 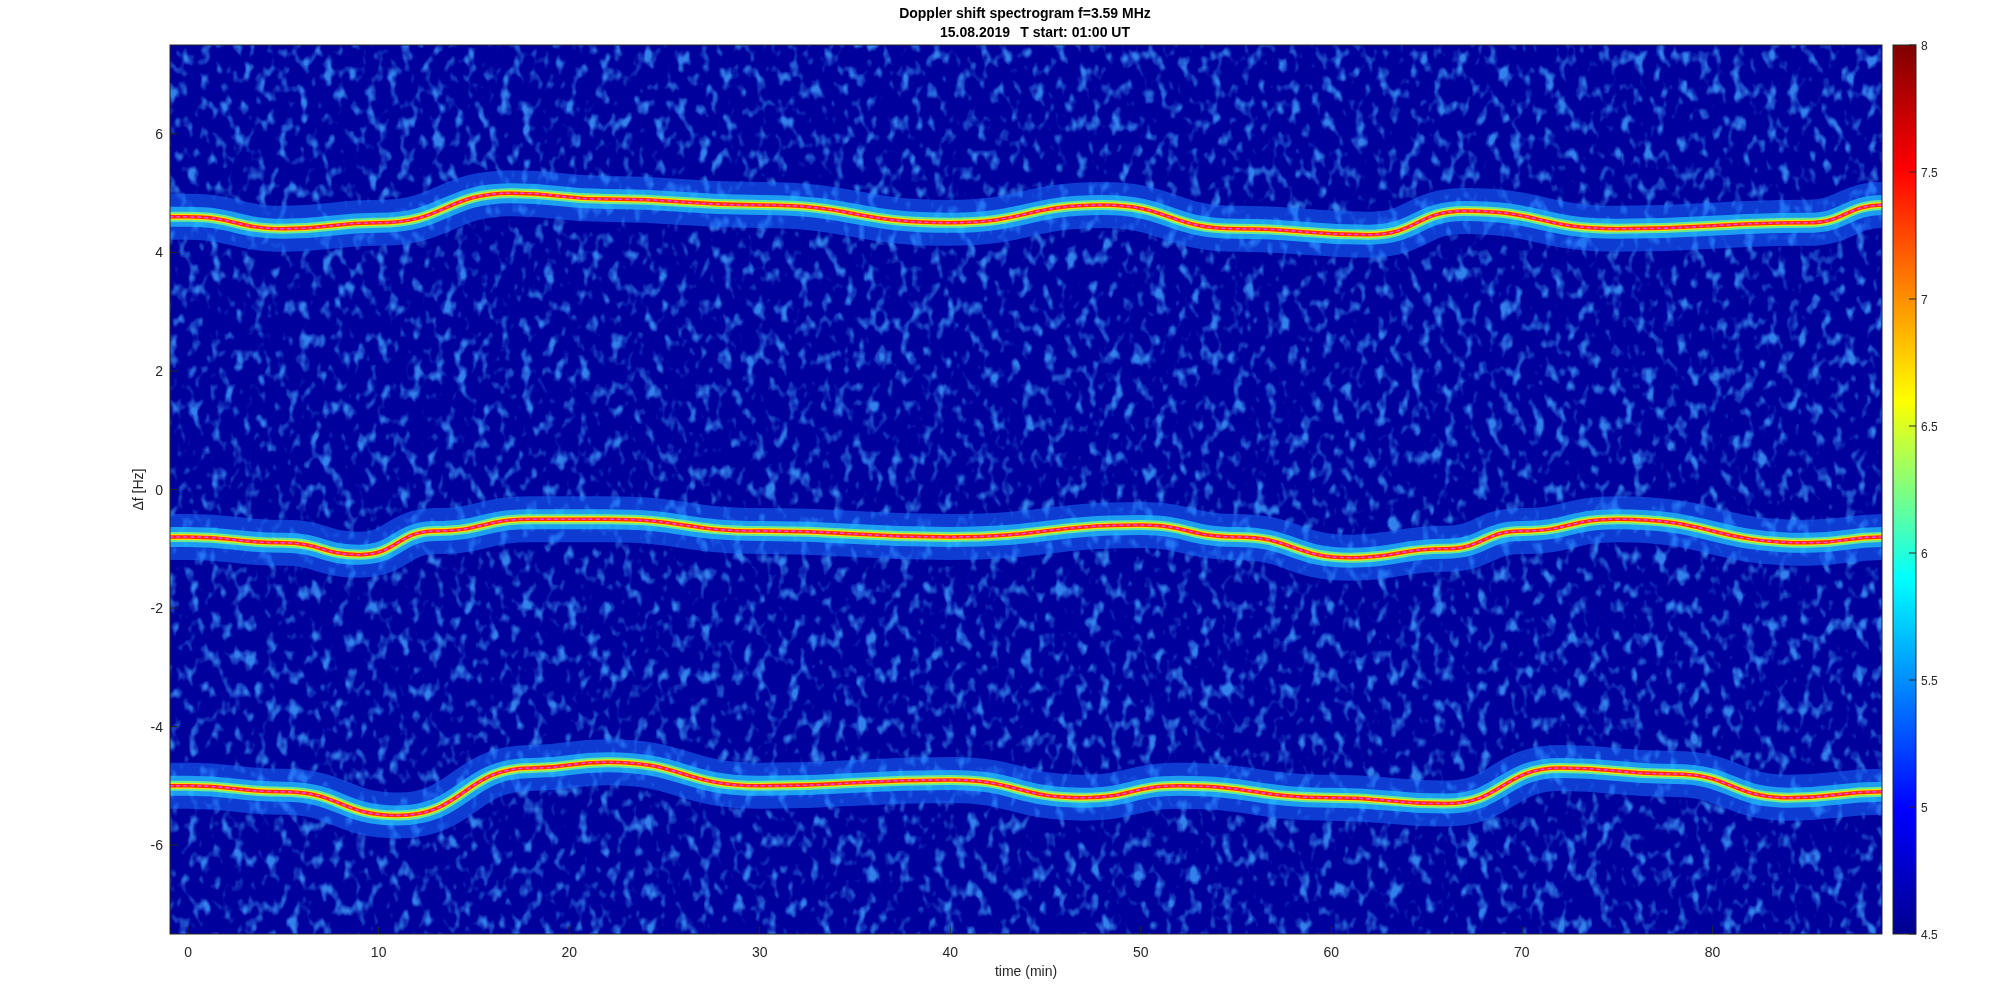 I want to click on x-tick-label: 80, so click(x=1712, y=952).